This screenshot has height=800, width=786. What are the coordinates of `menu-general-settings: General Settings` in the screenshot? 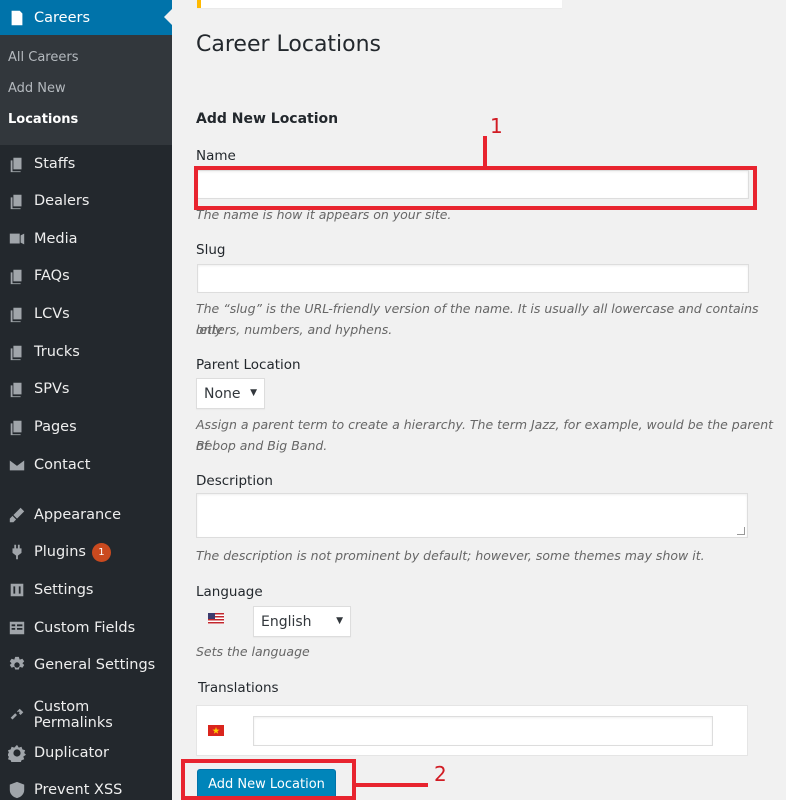 It's located at (86, 665).